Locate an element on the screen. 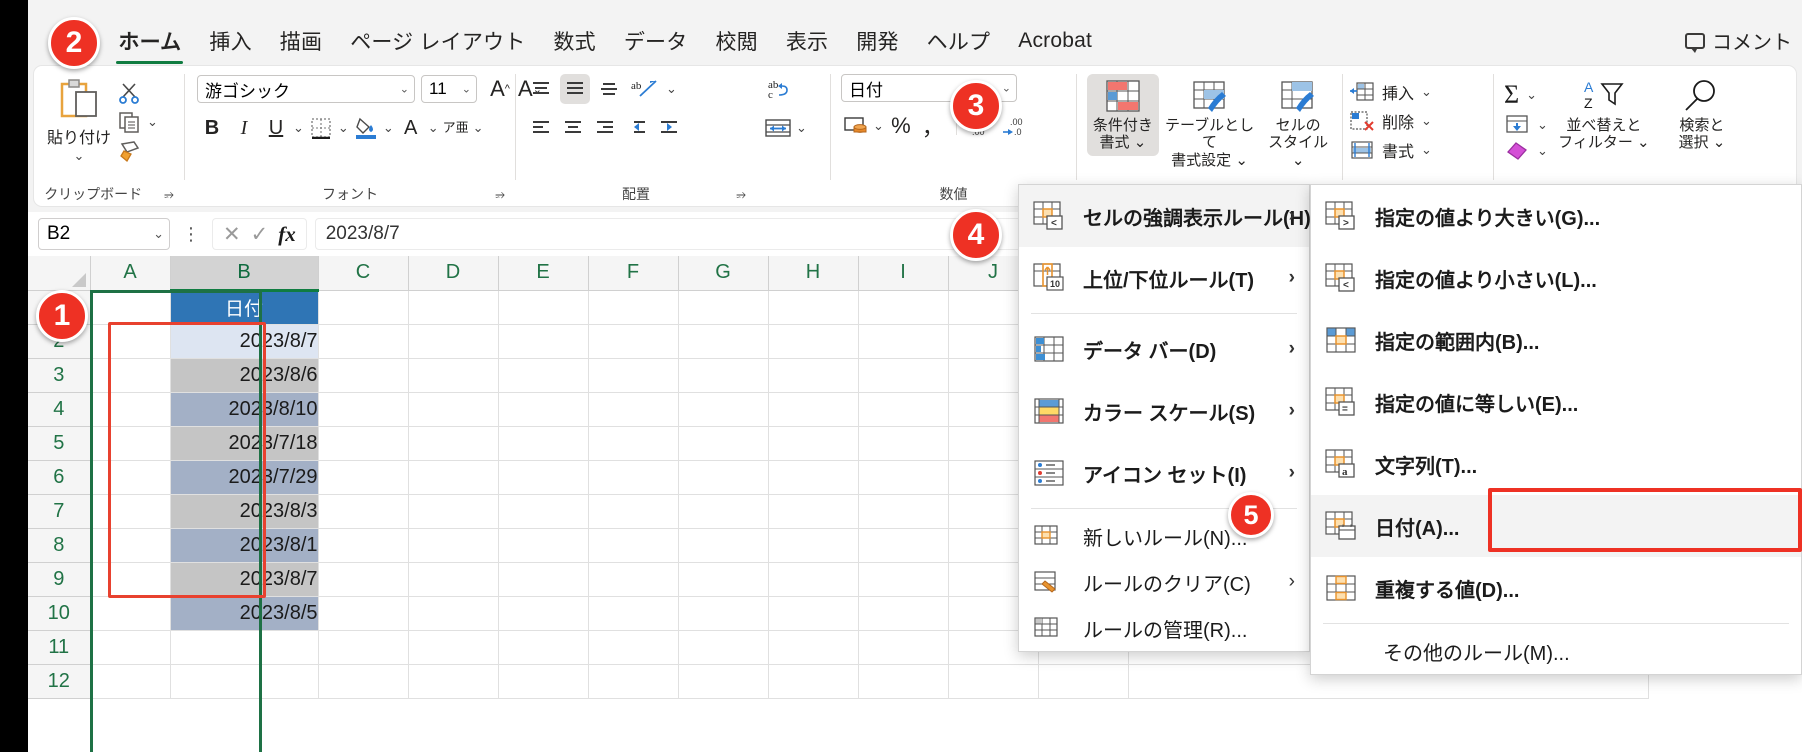 The height and width of the screenshot is (752, 1802). accounting-chevron-down-icon: ⌄ is located at coordinates (878, 126).